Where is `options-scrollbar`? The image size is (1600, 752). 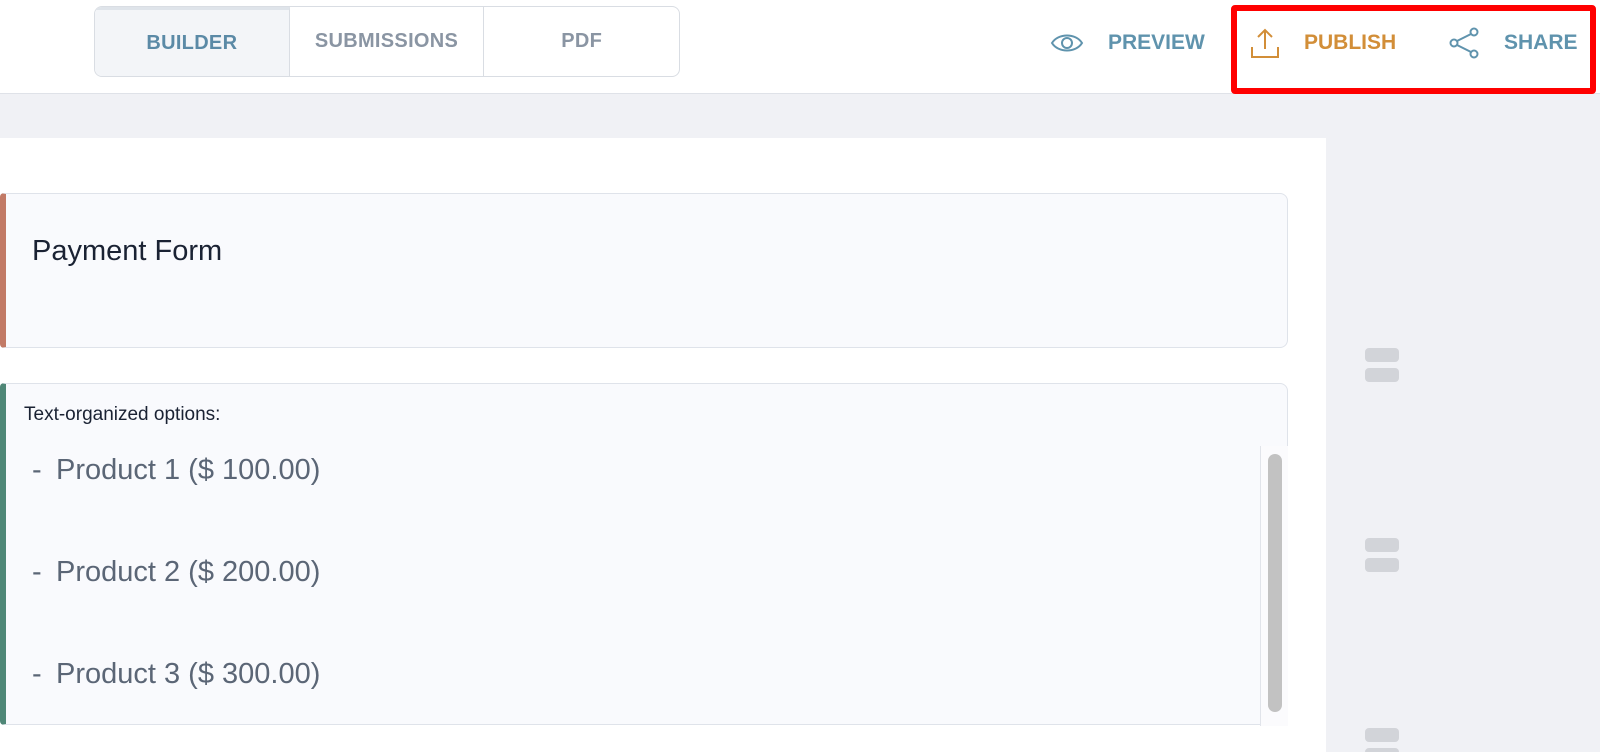 options-scrollbar is located at coordinates (1274, 586).